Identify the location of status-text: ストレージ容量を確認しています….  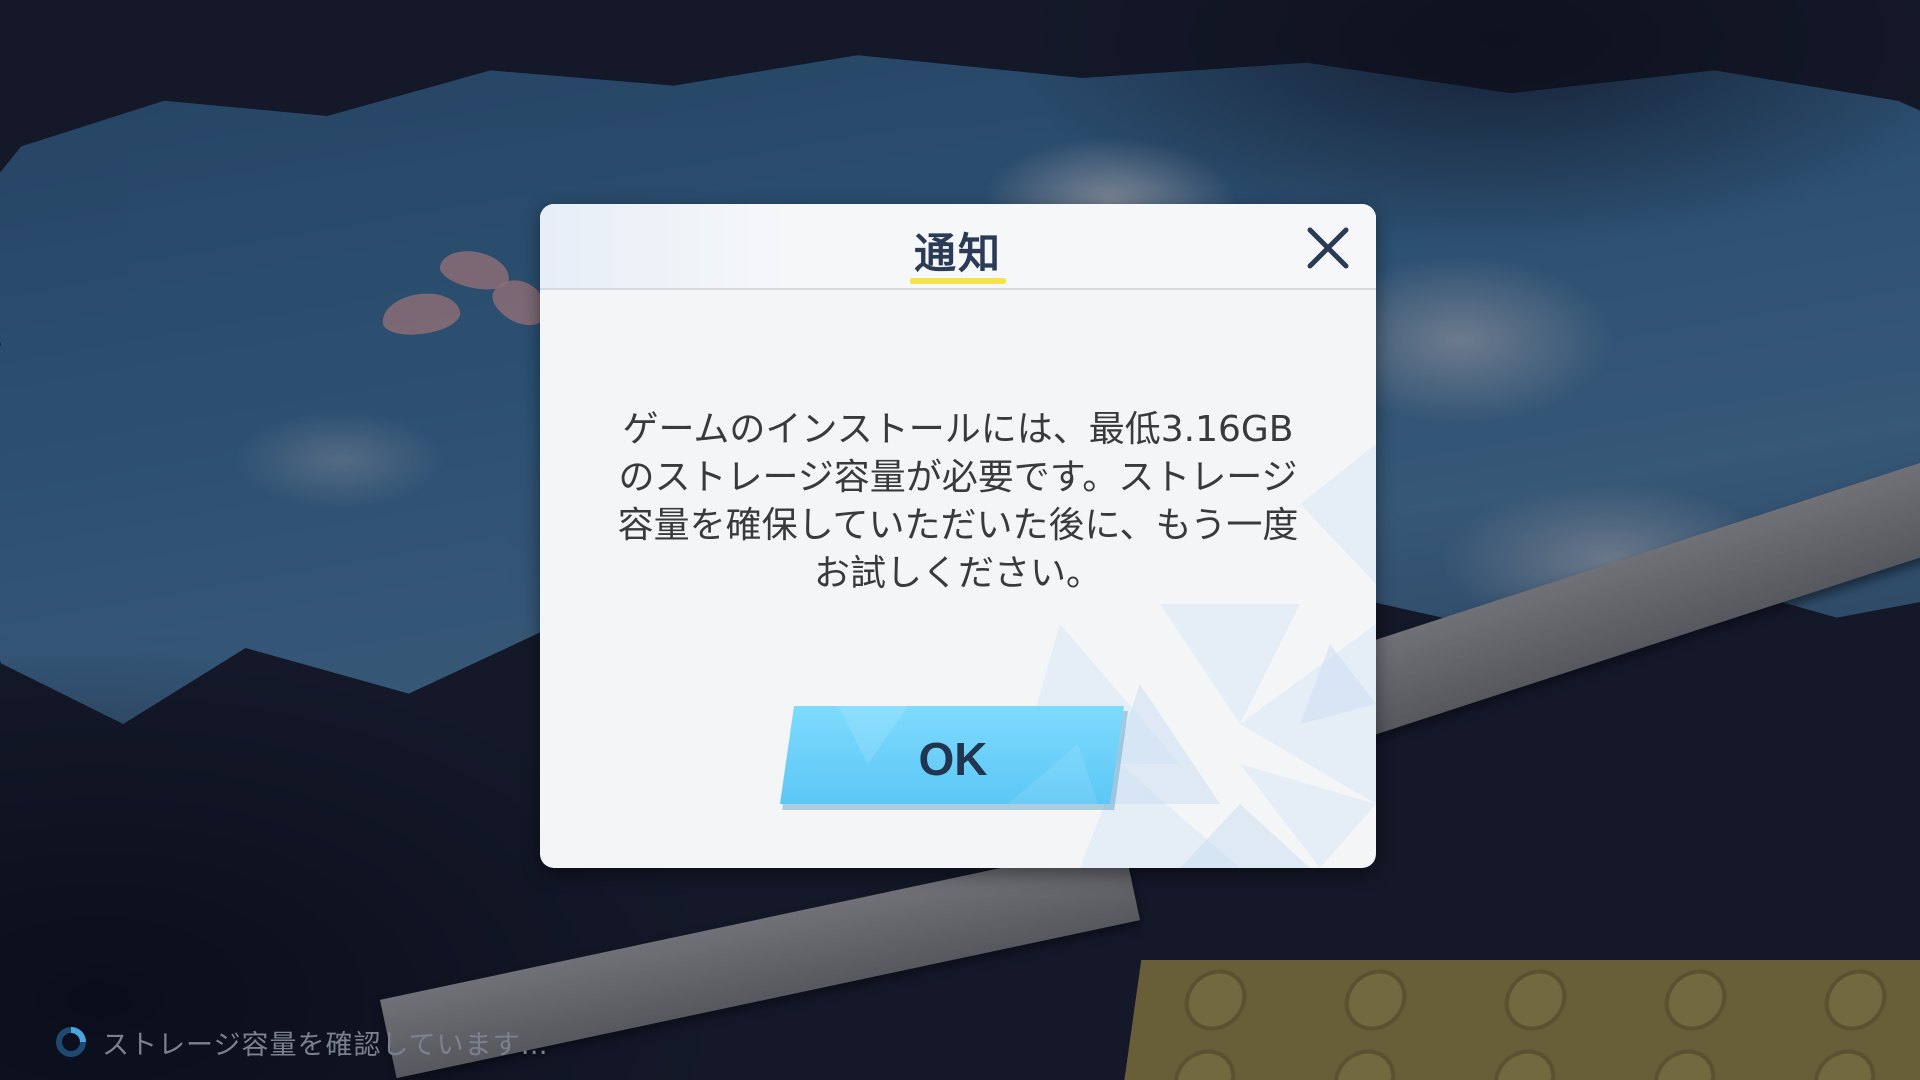
(325, 1045).